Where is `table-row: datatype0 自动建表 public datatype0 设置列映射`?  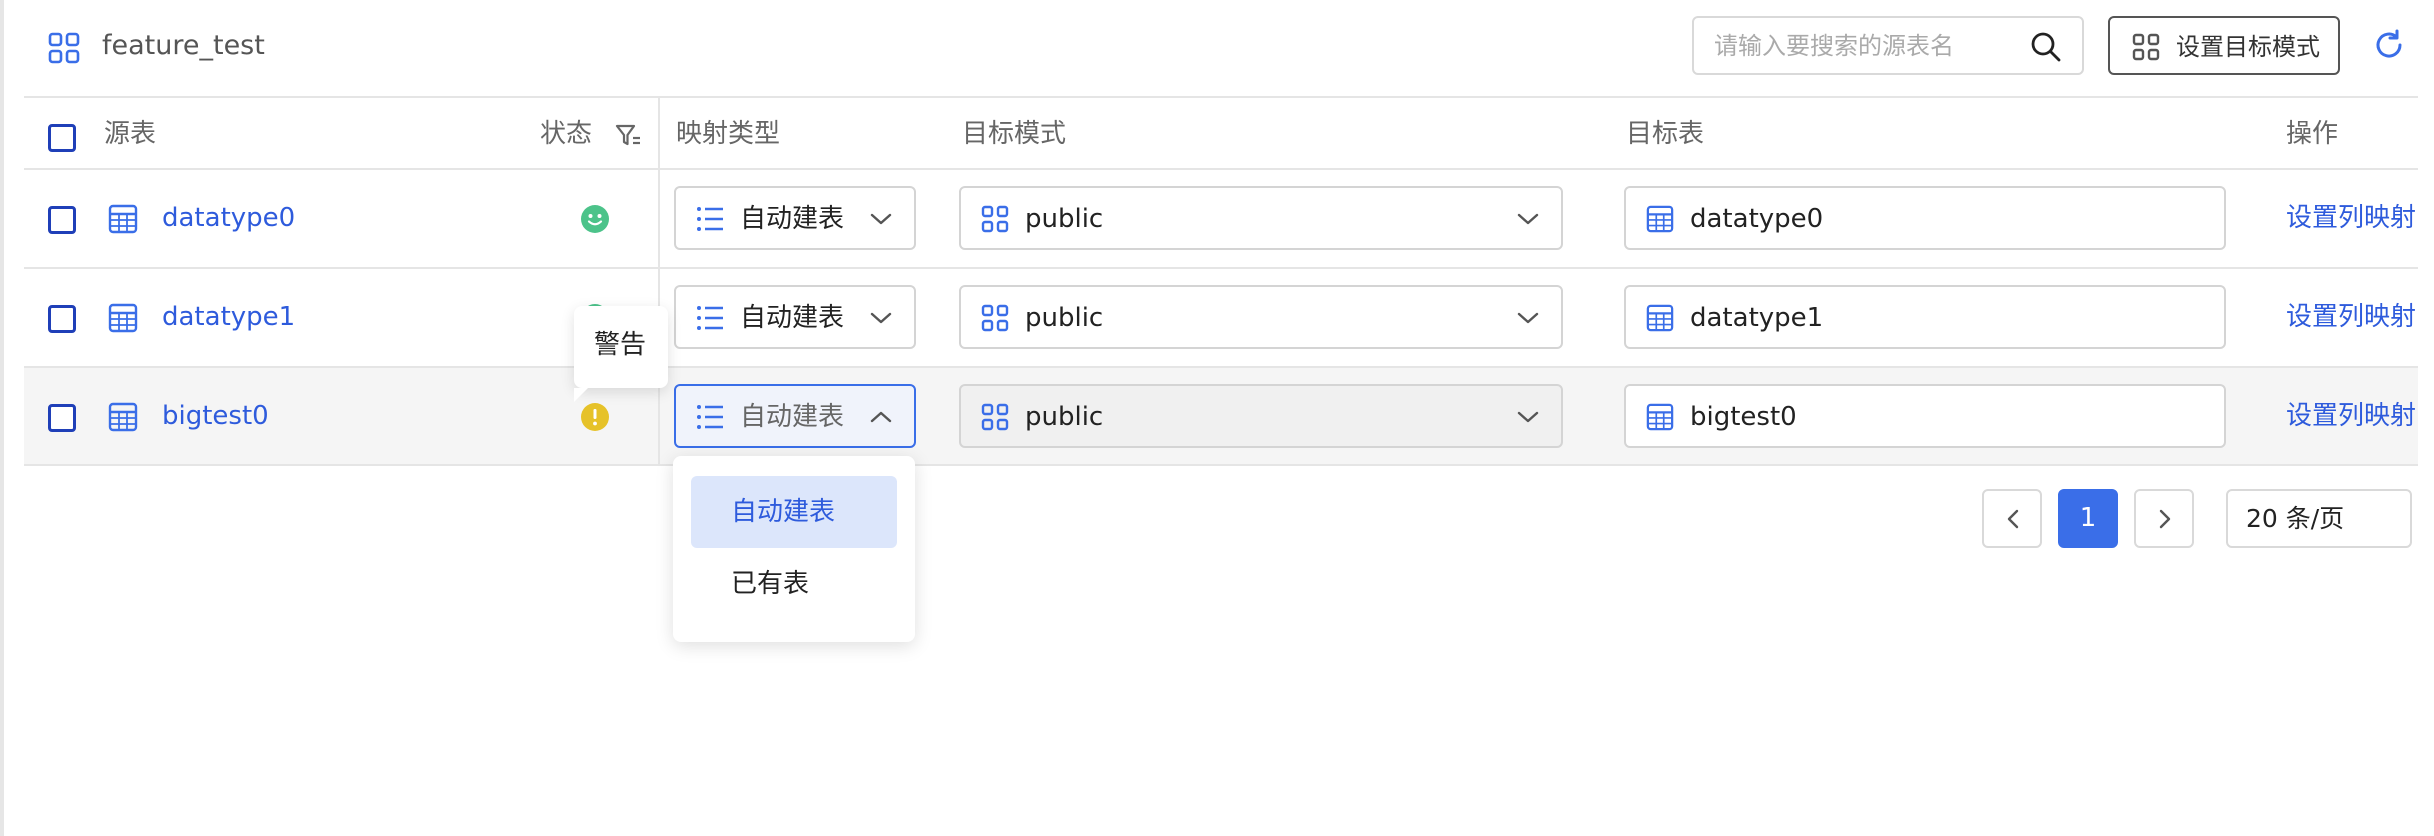
table-row: datatype0 自动建表 public datatype0 设置列映射 is located at coordinates (1221, 219).